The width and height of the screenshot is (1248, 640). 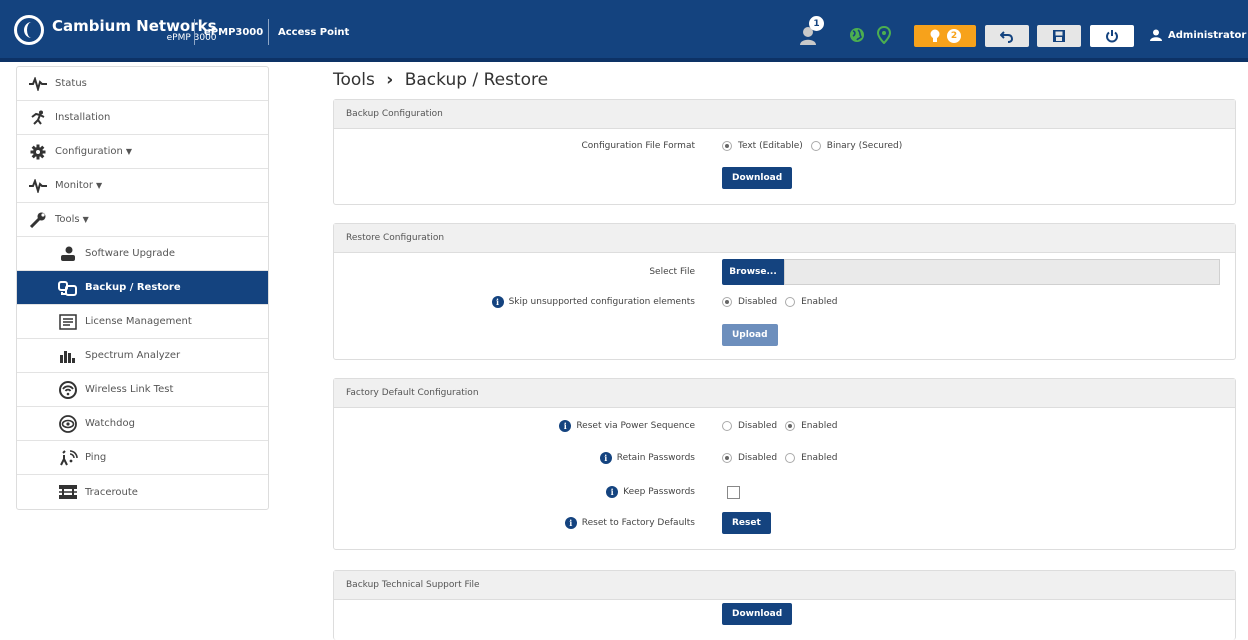 I want to click on bars-icon, so click(x=68, y=356).